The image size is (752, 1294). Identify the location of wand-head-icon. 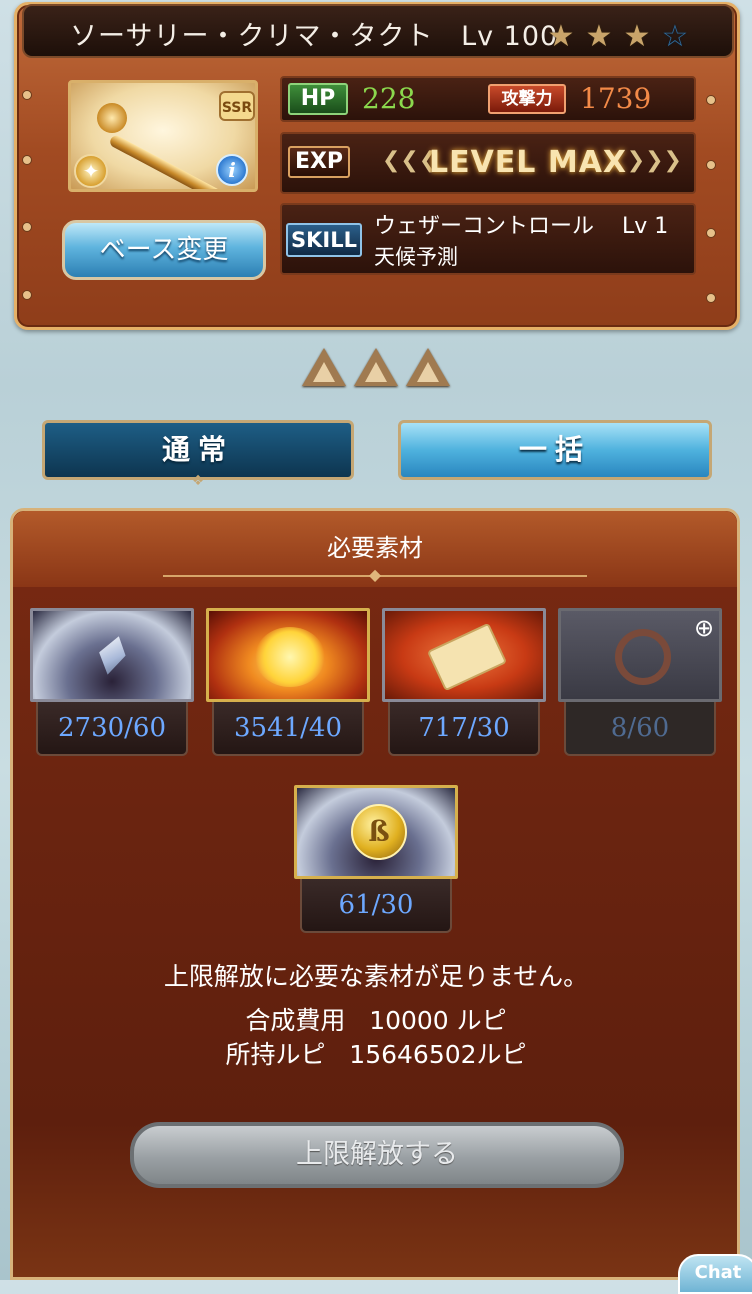
(112, 118).